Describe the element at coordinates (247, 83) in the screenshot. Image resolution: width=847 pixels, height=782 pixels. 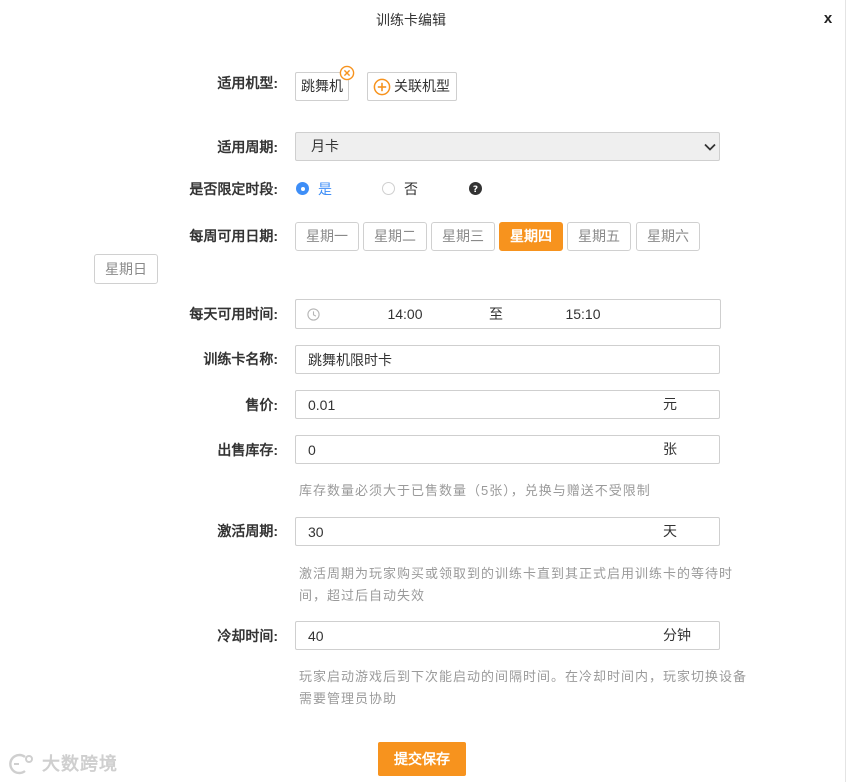
I see `device-type-label: 适用机型:` at that location.